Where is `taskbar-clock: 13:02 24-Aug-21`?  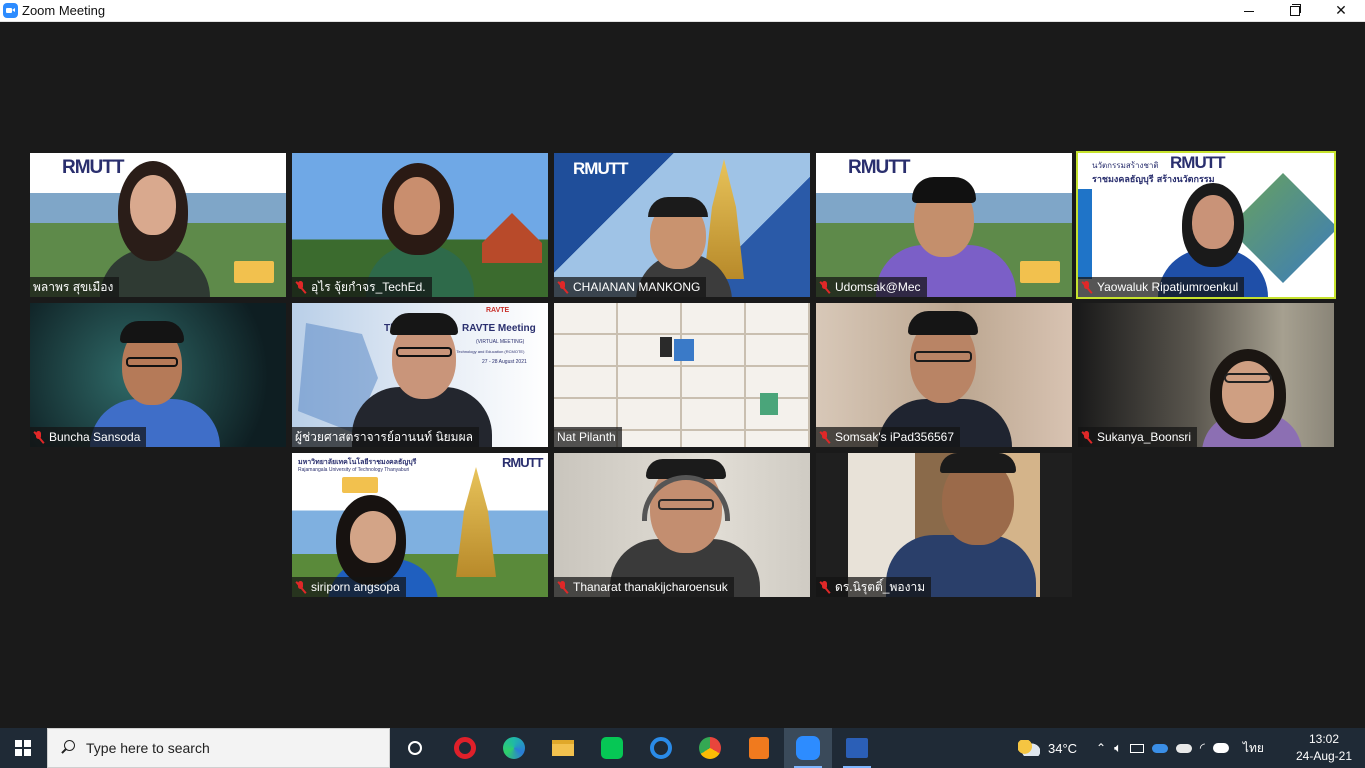 taskbar-clock: 13:02 24-Aug-21 is located at coordinates (1324, 748).